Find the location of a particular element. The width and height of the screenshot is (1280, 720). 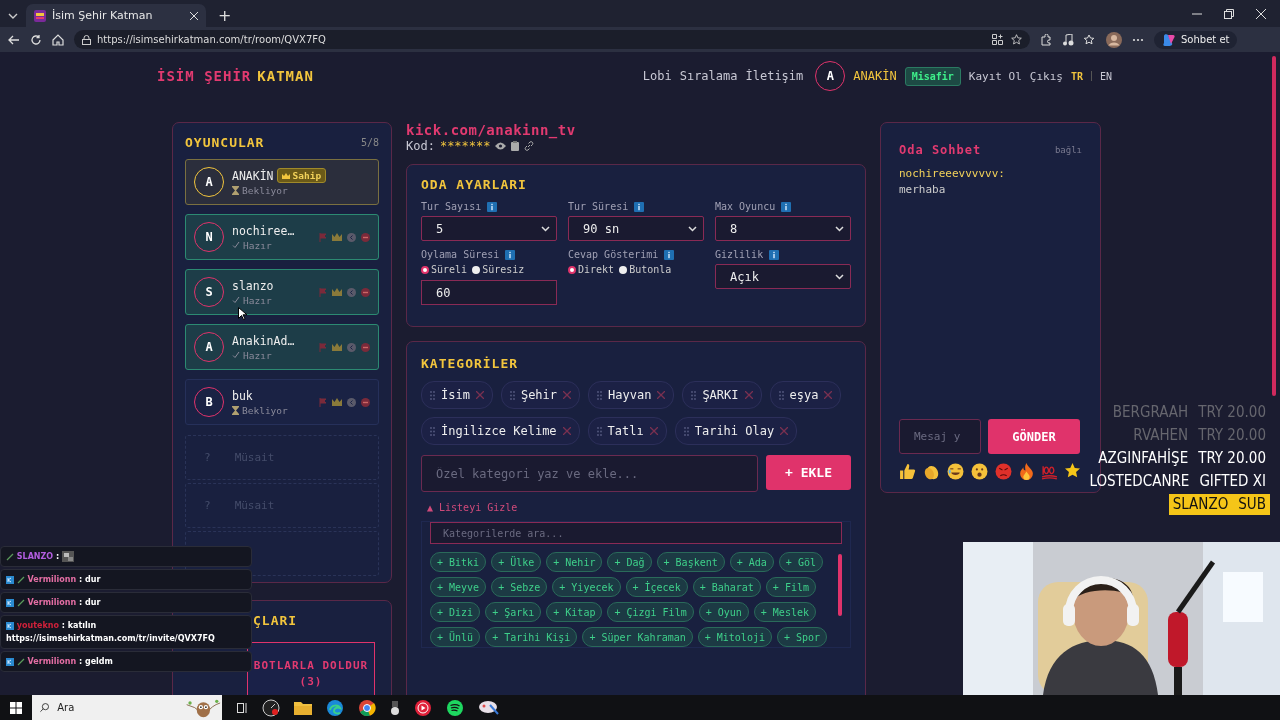

logo-text: İSİM ŞEHİR is located at coordinates (204, 76).